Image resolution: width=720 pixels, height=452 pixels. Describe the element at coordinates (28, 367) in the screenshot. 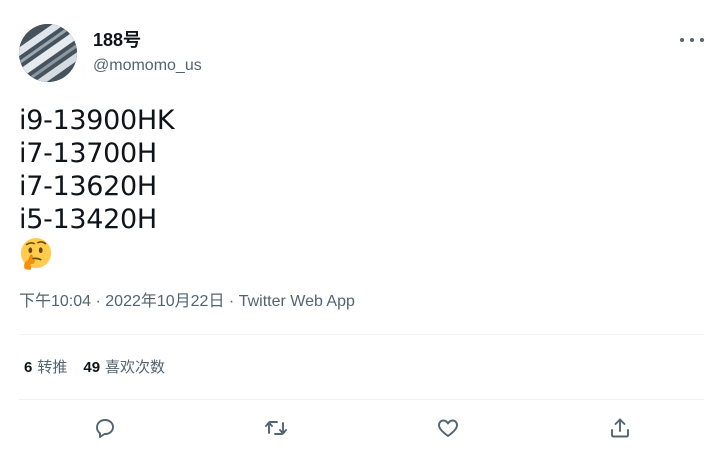

I see `retweets-count: 6` at that location.